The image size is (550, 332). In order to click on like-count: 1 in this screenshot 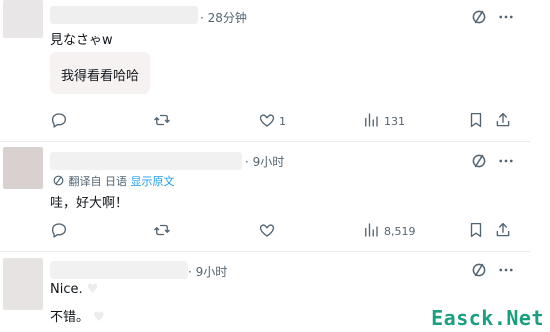, I will do `click(282, 121)`.